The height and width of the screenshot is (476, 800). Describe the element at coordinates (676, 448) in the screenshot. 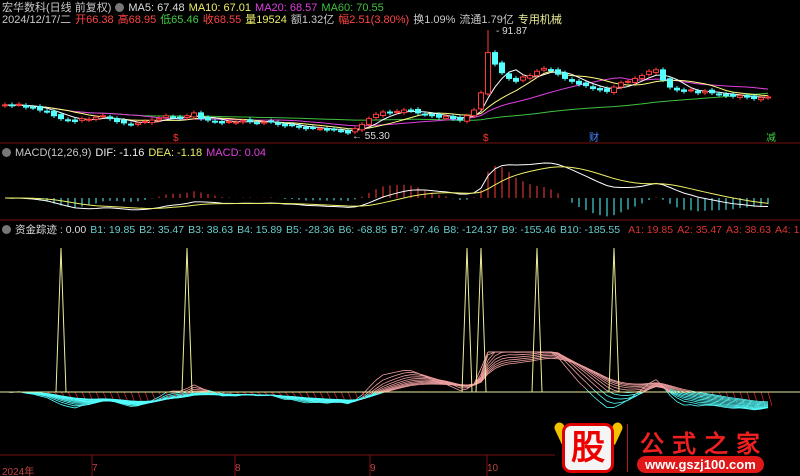

I see `watermark-logo: 股 公式之家 www.gszj100.com` at that location.